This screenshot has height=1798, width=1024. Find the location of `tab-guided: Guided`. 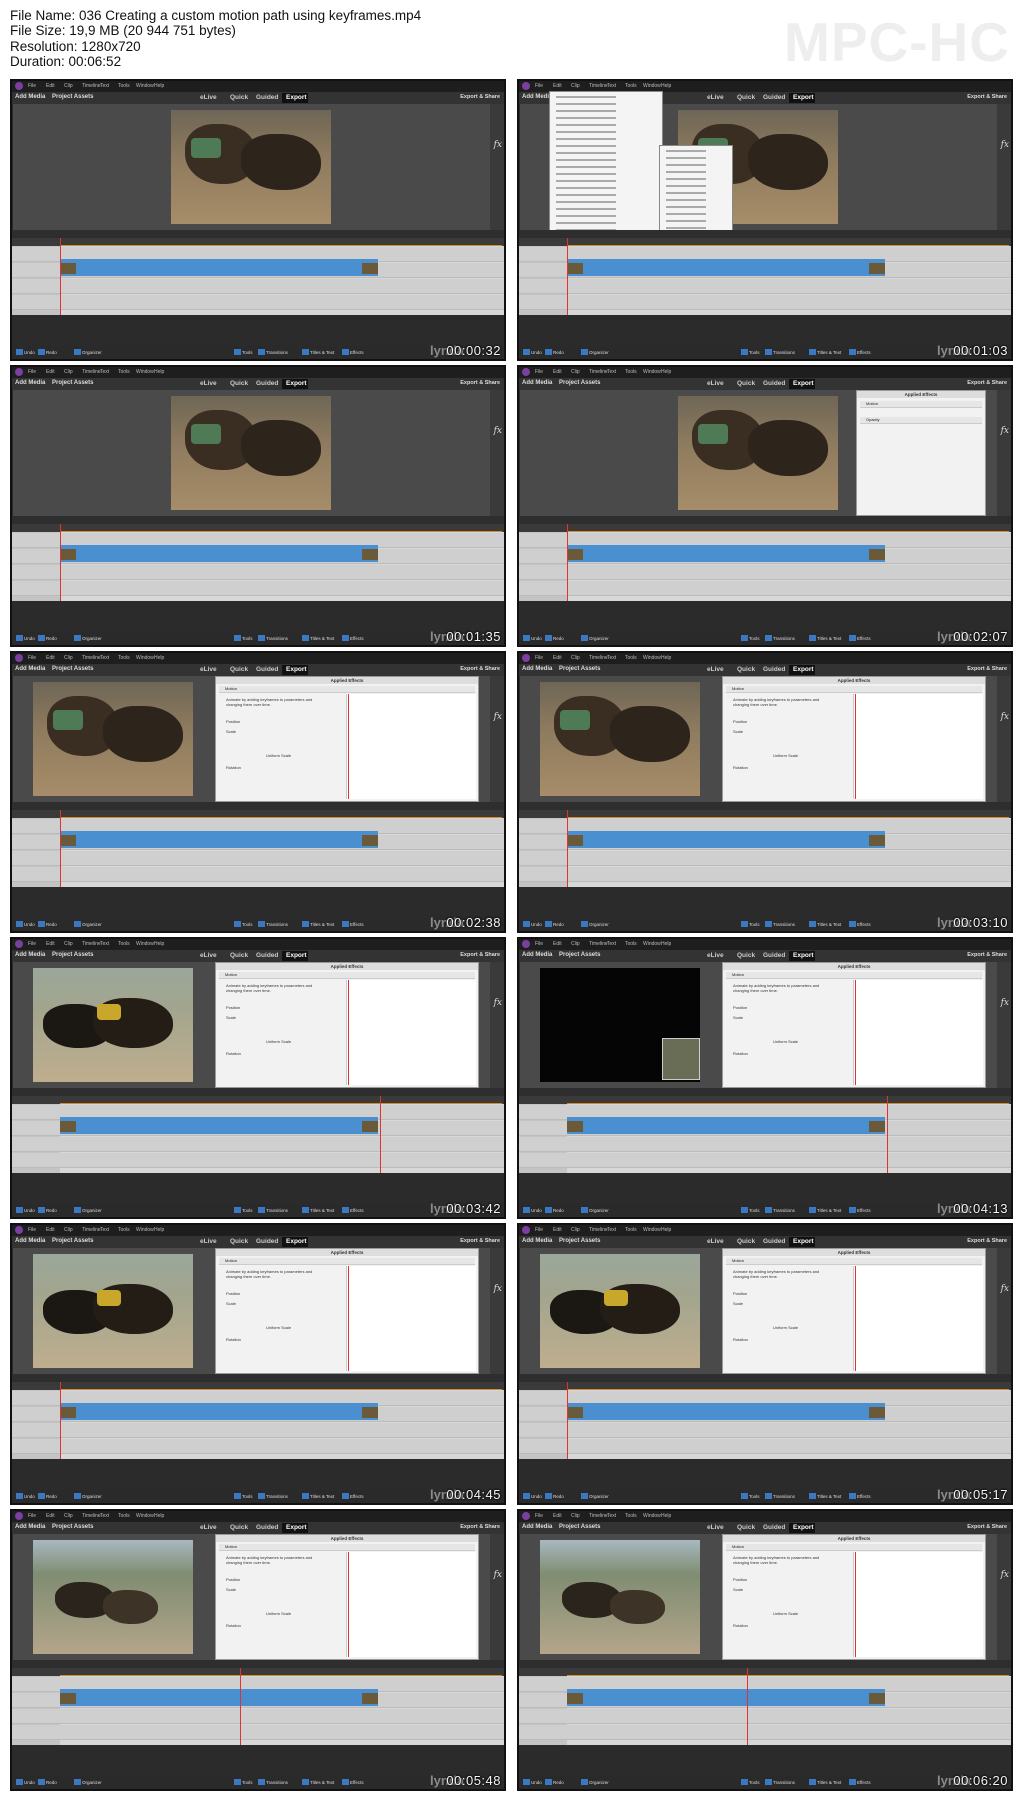

tab-guided: Guided is located at coordinates (267, 1527).